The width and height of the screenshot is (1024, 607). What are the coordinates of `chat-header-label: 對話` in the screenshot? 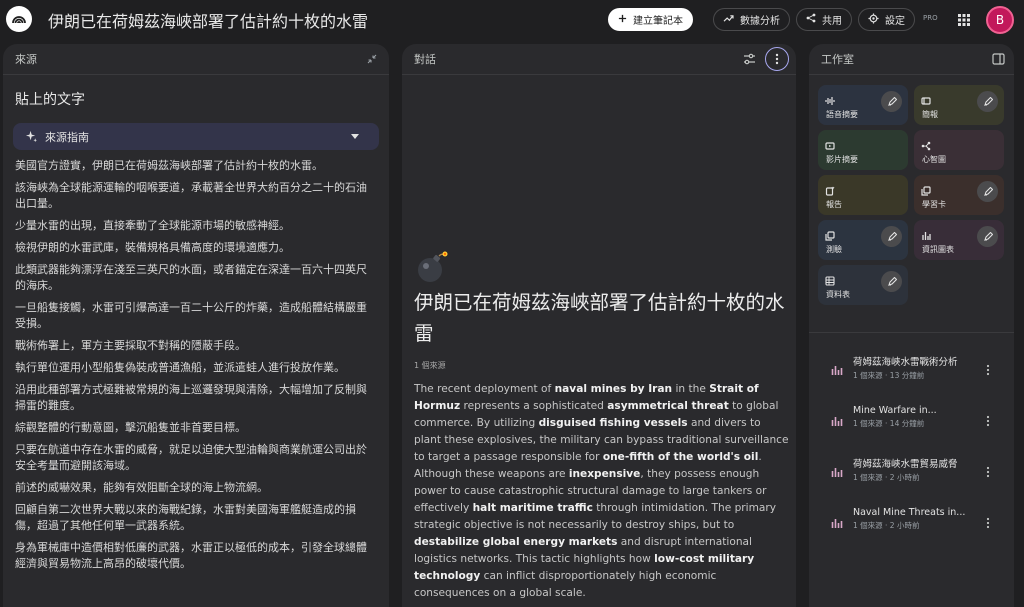 It's located at (425, 59).